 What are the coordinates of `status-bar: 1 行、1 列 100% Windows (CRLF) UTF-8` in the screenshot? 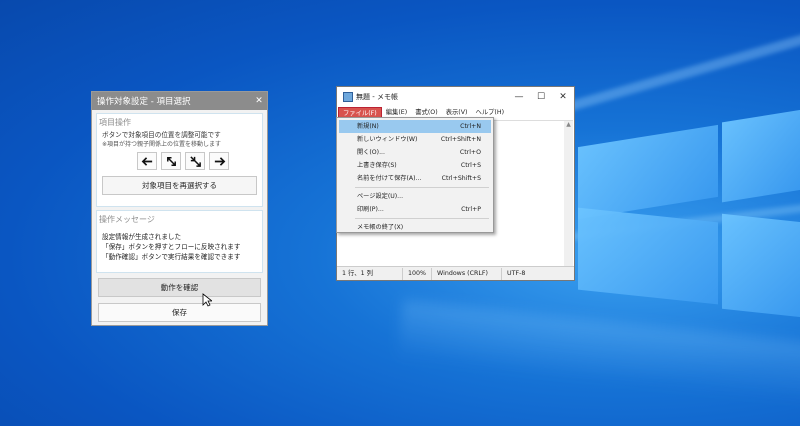 It's located at (455, 273).